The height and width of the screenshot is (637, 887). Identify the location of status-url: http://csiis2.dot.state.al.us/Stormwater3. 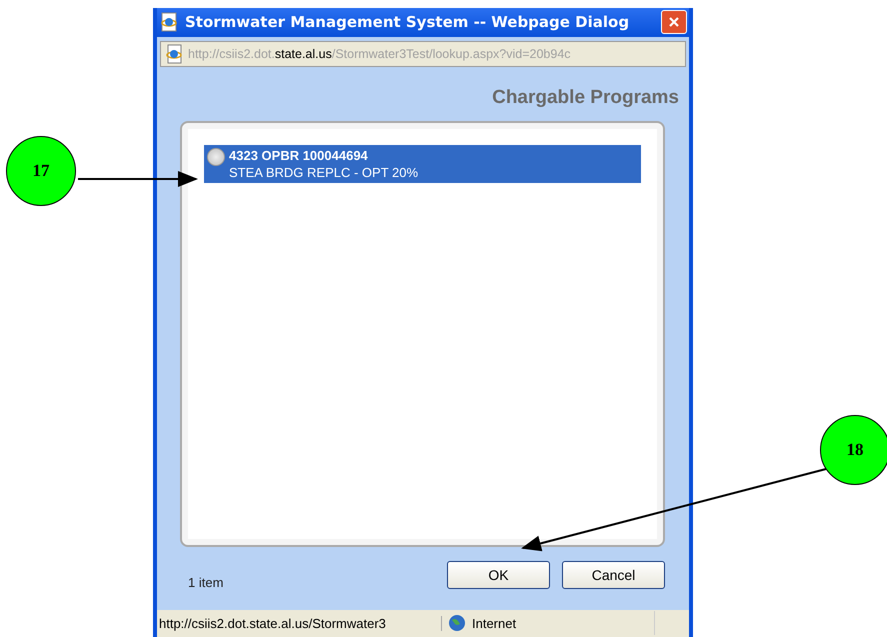
(299, 623).